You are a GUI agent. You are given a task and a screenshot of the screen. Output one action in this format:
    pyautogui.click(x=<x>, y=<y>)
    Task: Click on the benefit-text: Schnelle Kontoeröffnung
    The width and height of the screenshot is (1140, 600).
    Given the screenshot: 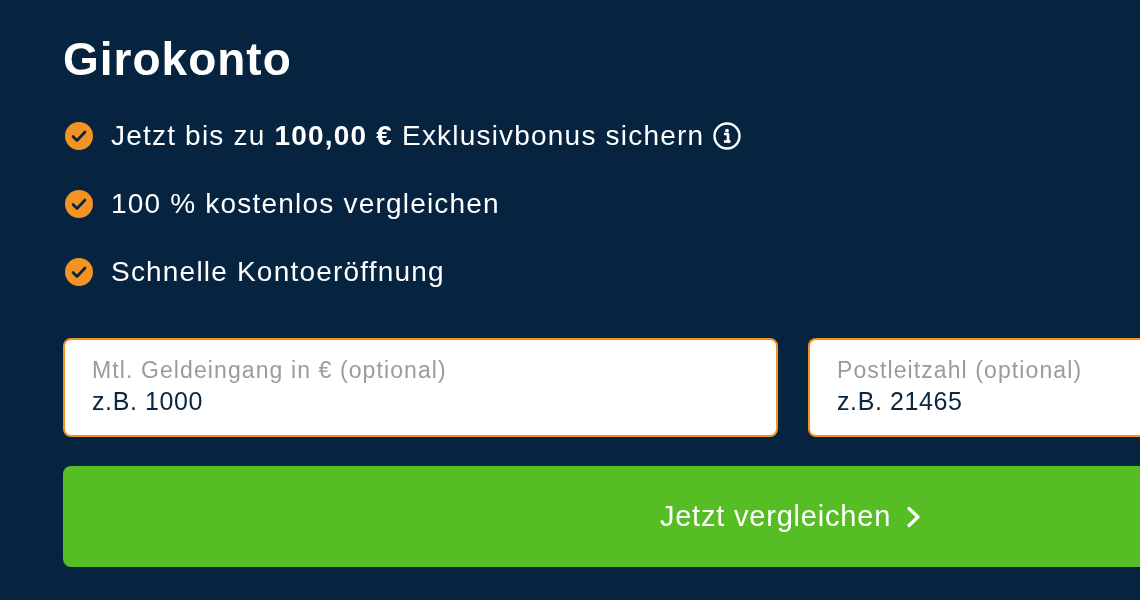 What is the action you would take?
    pyautogui.click(x=278, y=272)
    